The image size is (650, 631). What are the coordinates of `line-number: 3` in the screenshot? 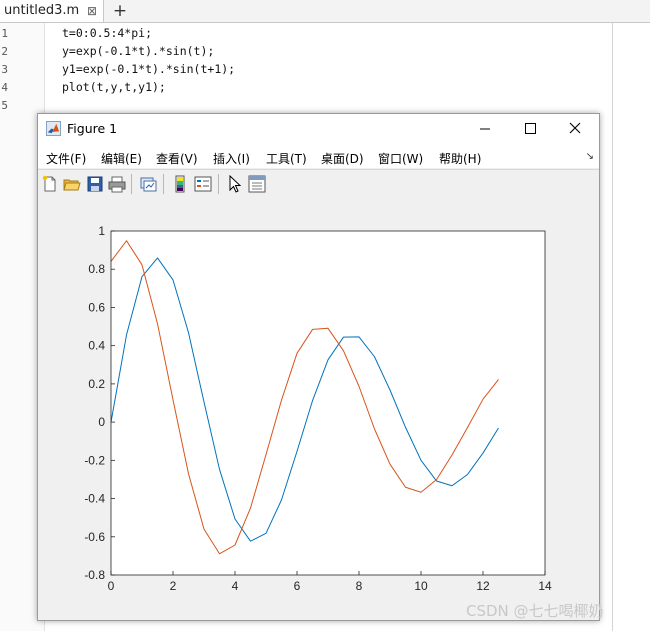 It's located at (4, 69).